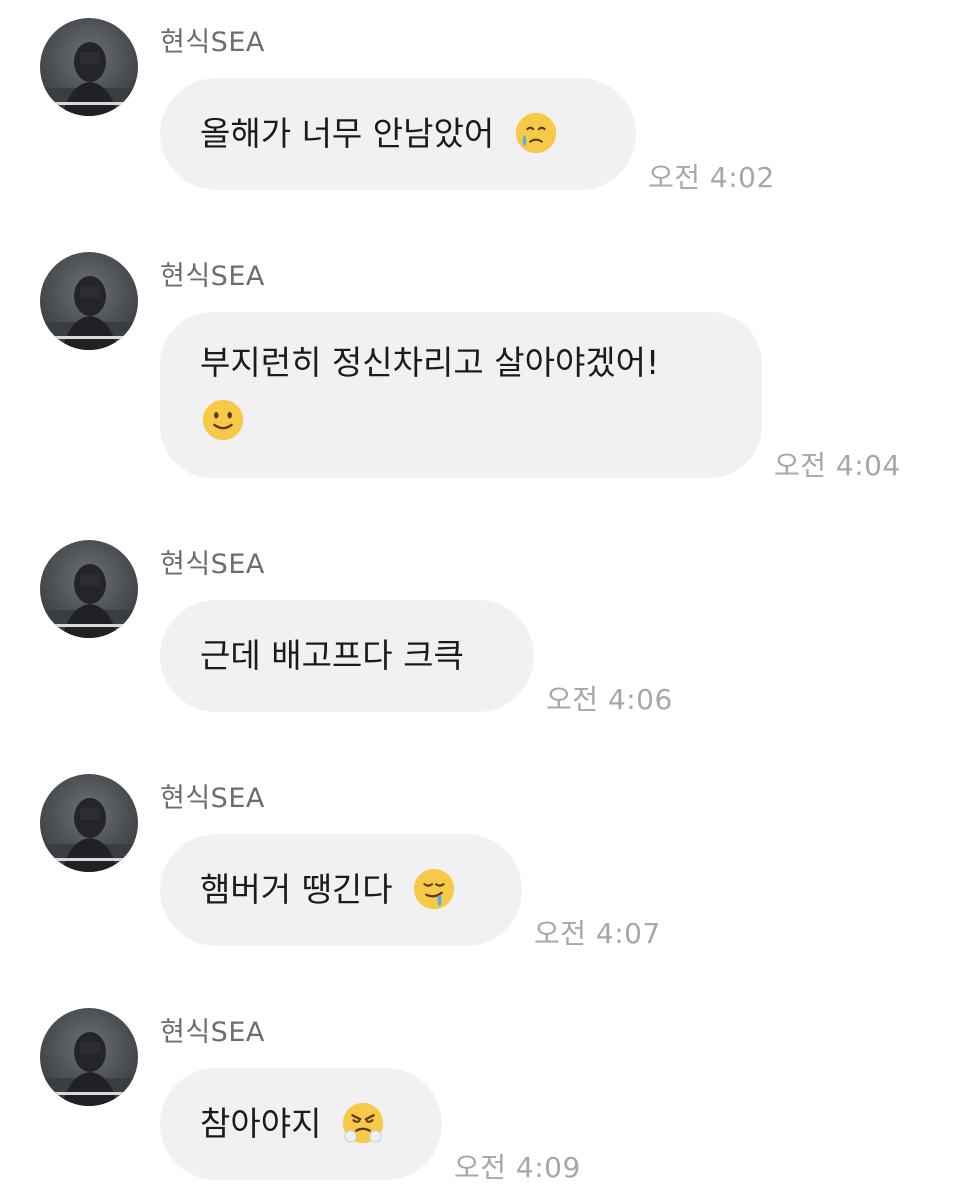 The width and height of the screenshot is (976, 1200). Describe the element at coordinates (261, 1123) in the screenshot. I see `message-text: 참아야지` at that location.